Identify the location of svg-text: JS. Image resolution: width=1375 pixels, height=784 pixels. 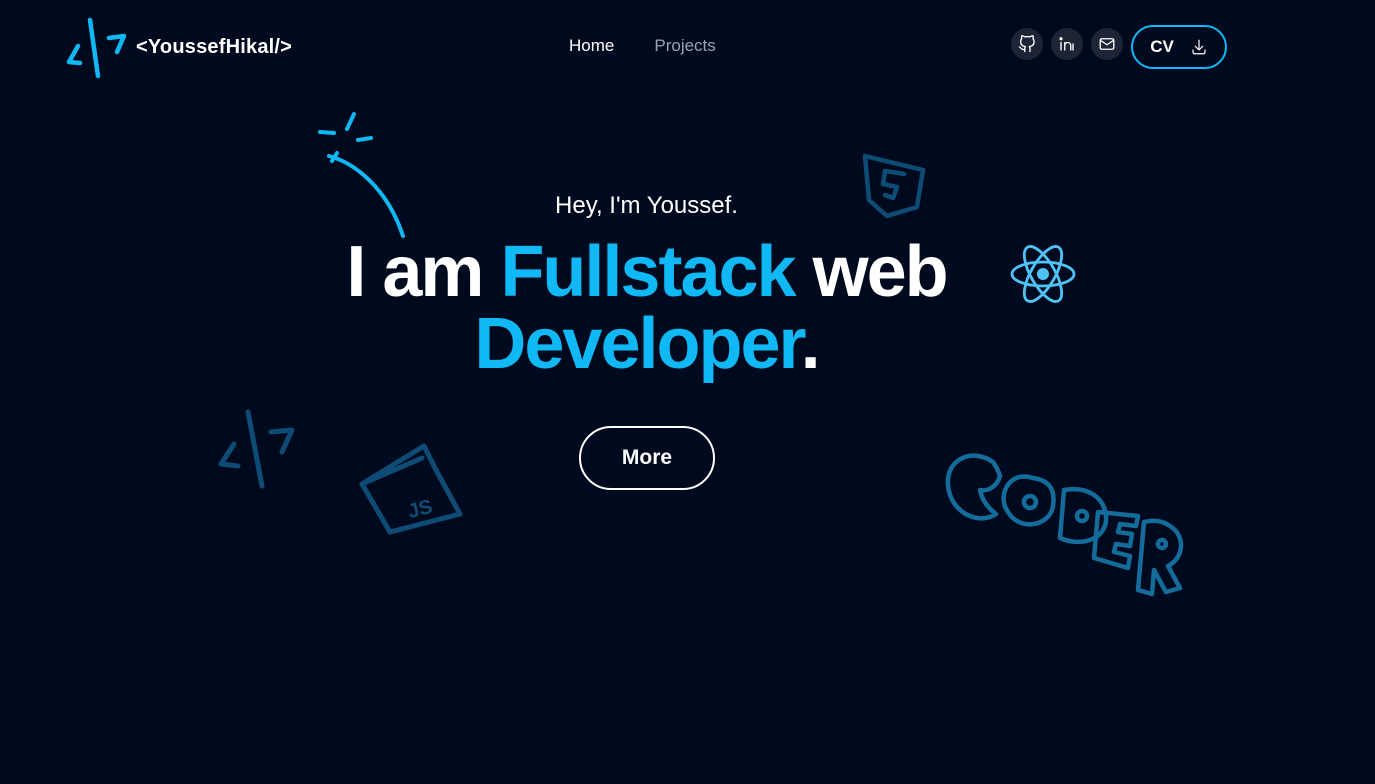
(420, 509).